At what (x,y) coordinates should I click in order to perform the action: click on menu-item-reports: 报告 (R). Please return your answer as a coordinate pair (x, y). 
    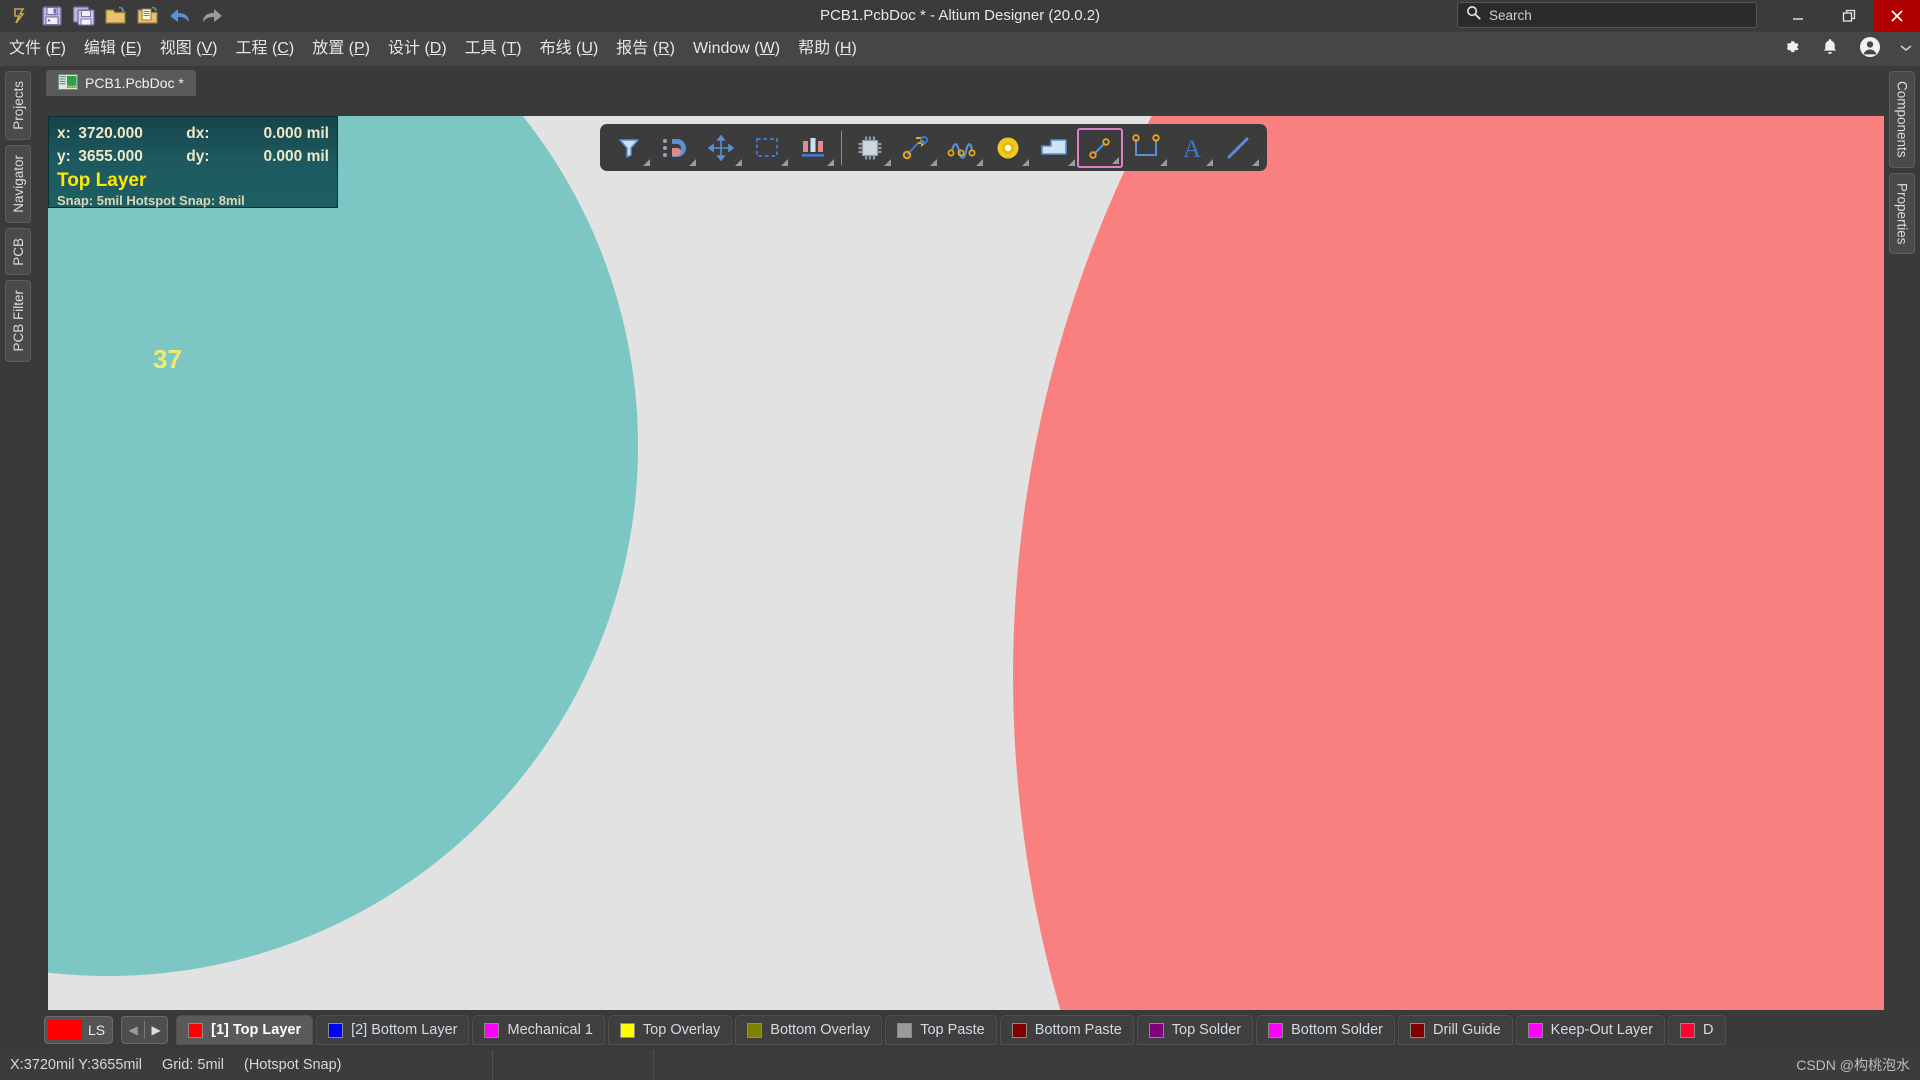
    Looking at the image, I should click on (645, 49).